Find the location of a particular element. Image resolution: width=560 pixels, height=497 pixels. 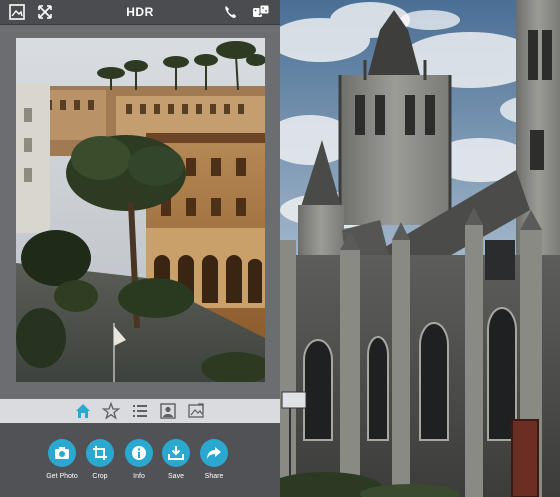

camera-icon is located at coordinates (62, 453).